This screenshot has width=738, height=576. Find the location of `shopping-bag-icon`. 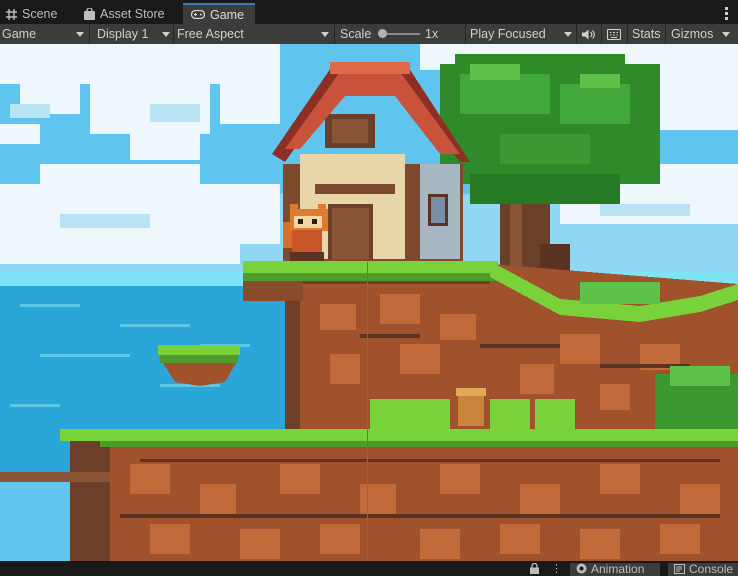

shopping-bag-icon is located at coordinates (89, 14).